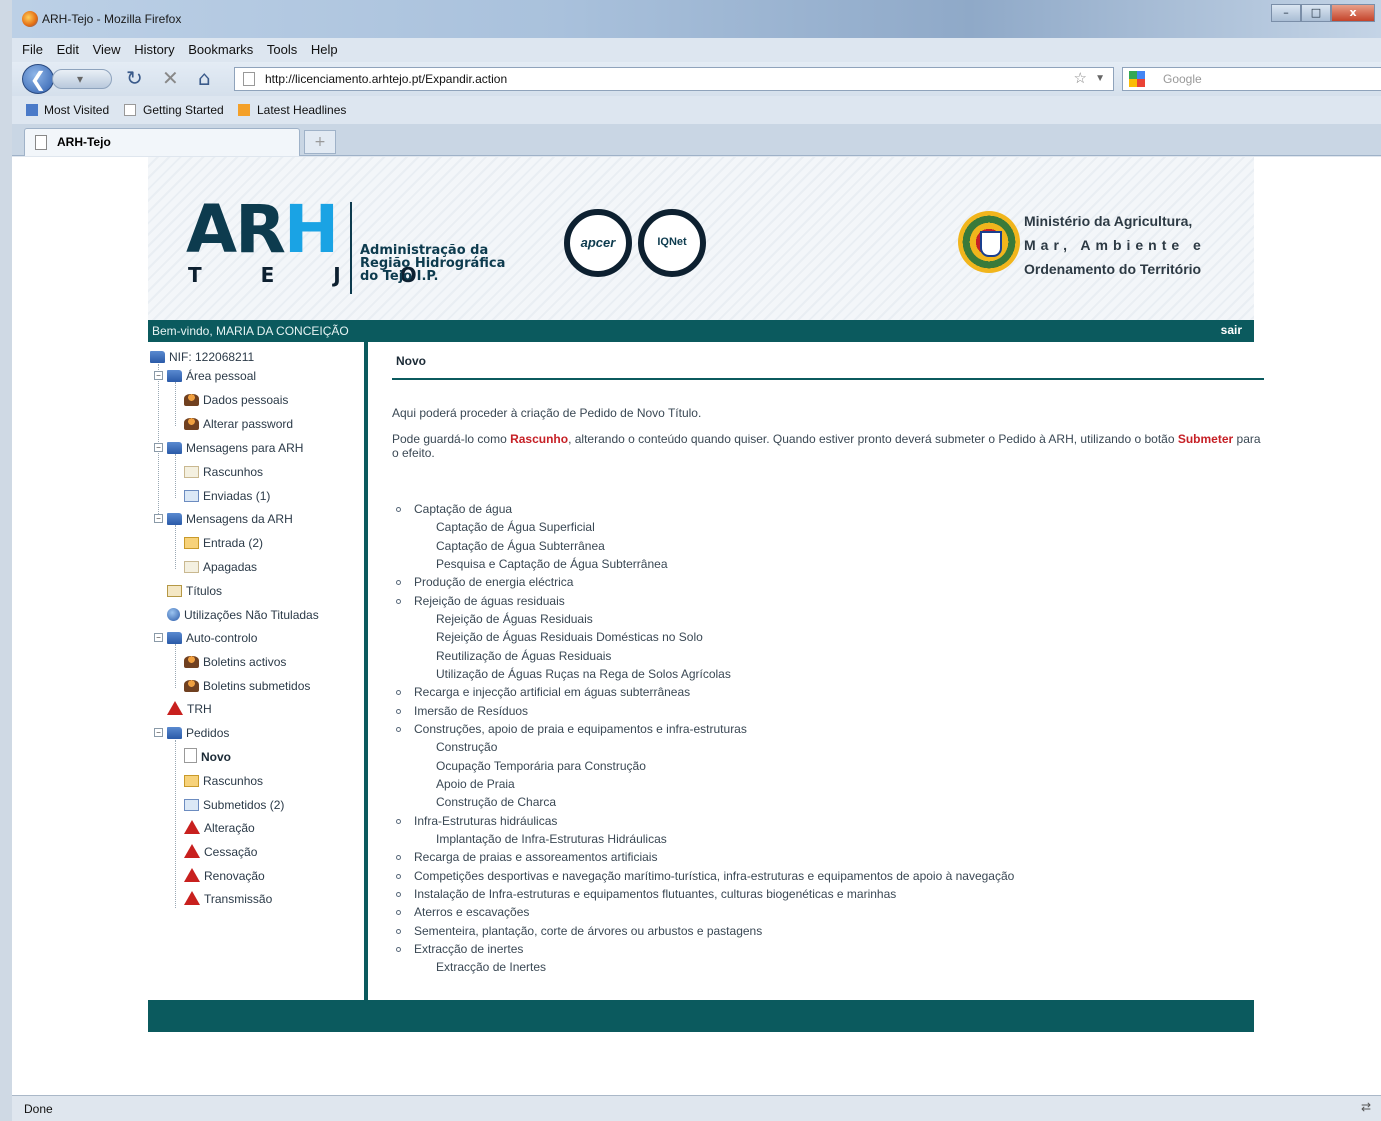 This screenshot has height=1121, width=1381. I want to click on sidebar-item-utilizacoes: Utilizações Não Tituladas, so click(243, 615).